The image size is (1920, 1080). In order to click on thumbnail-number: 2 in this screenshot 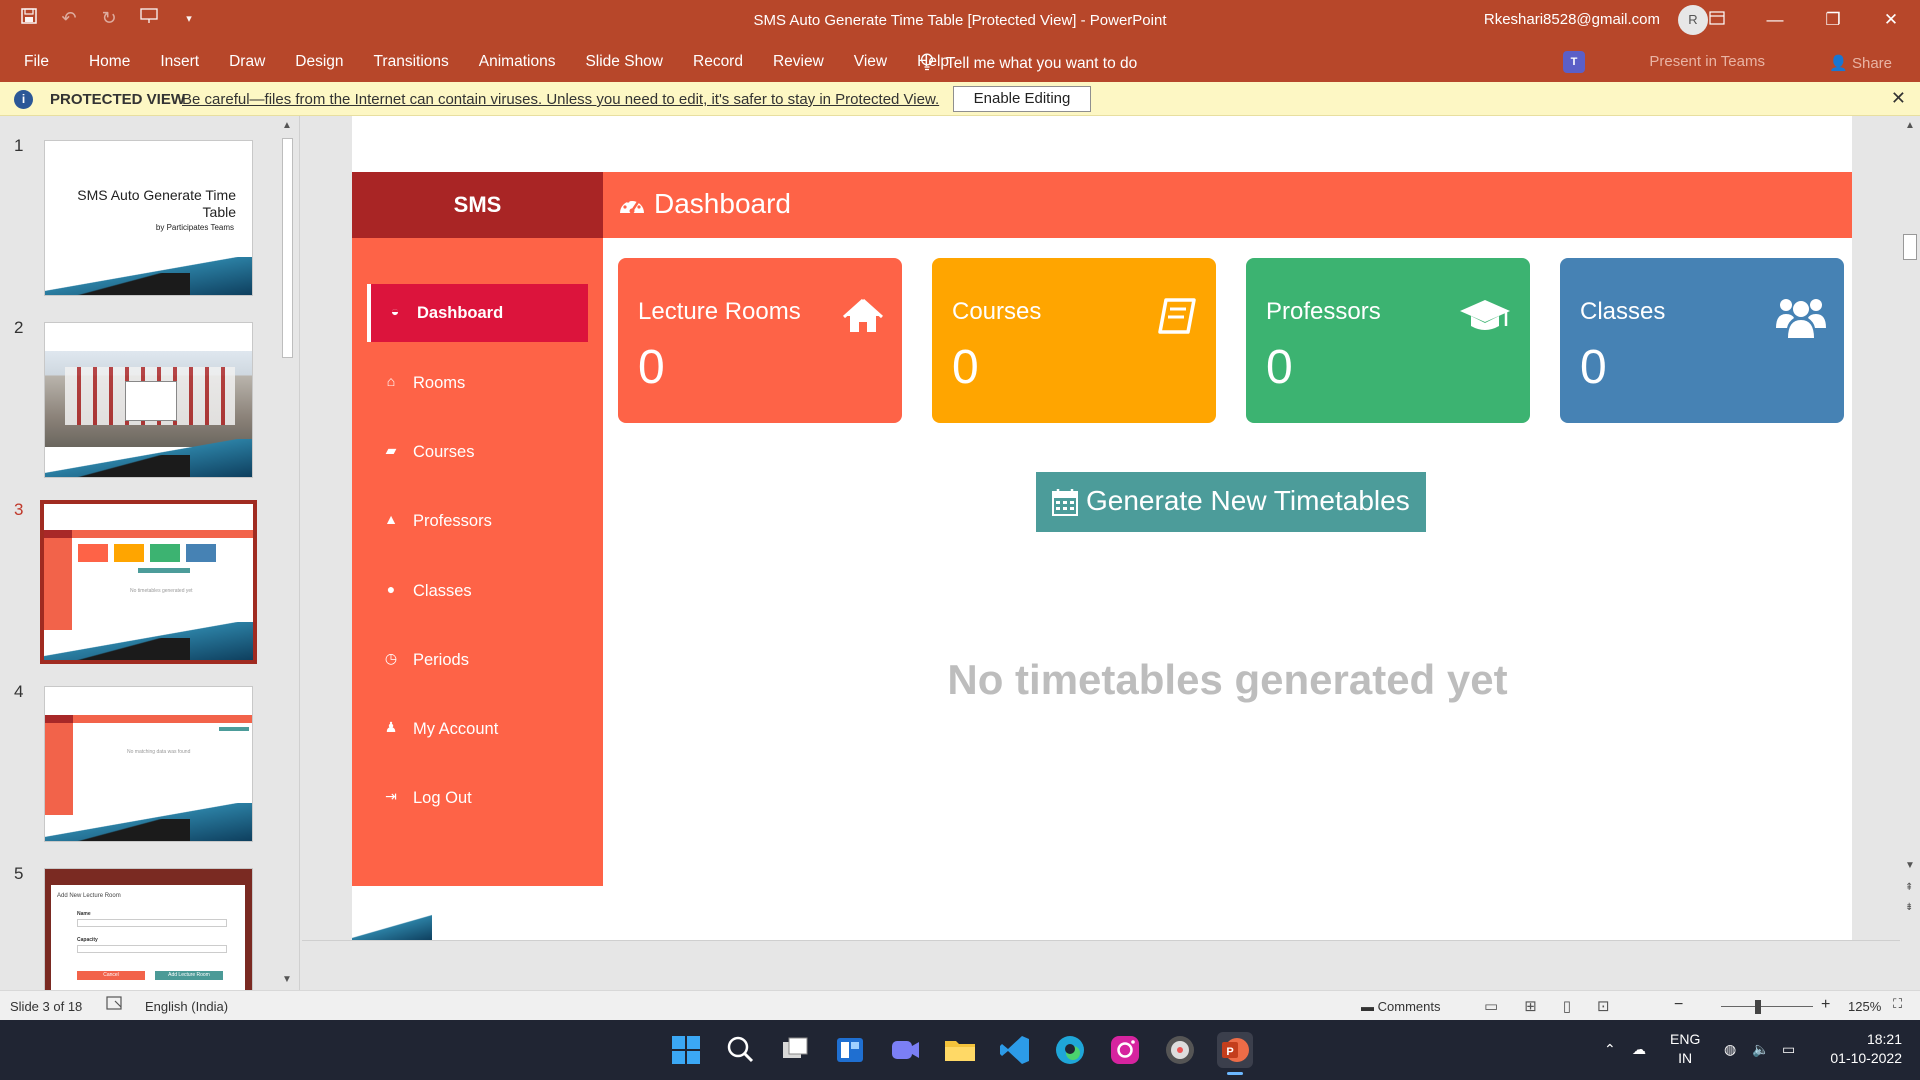, I will do `click(19, 327)`.